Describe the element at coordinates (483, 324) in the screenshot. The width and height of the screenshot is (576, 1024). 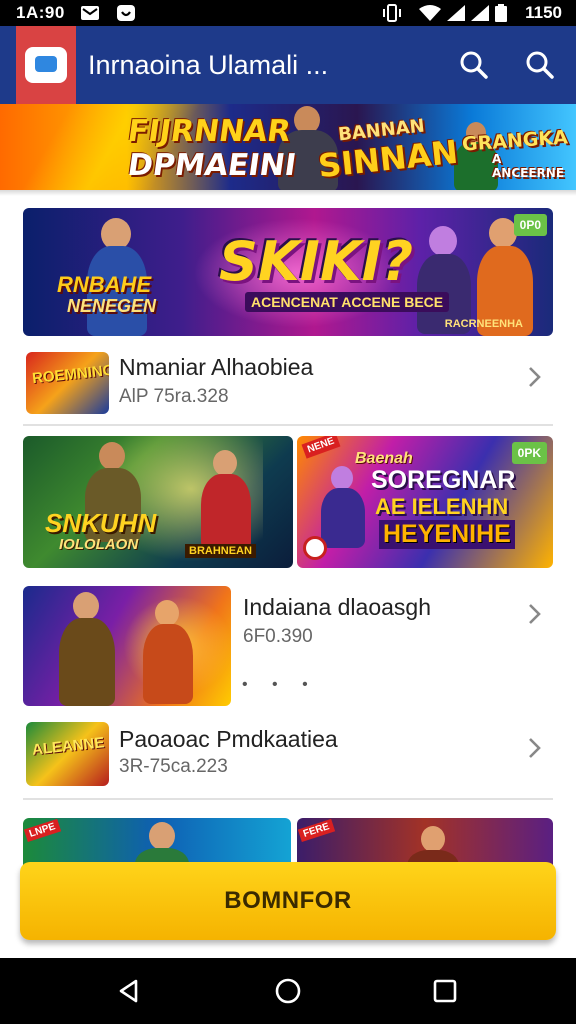
I see `banner-footer: RACRNEENHA` at that location.